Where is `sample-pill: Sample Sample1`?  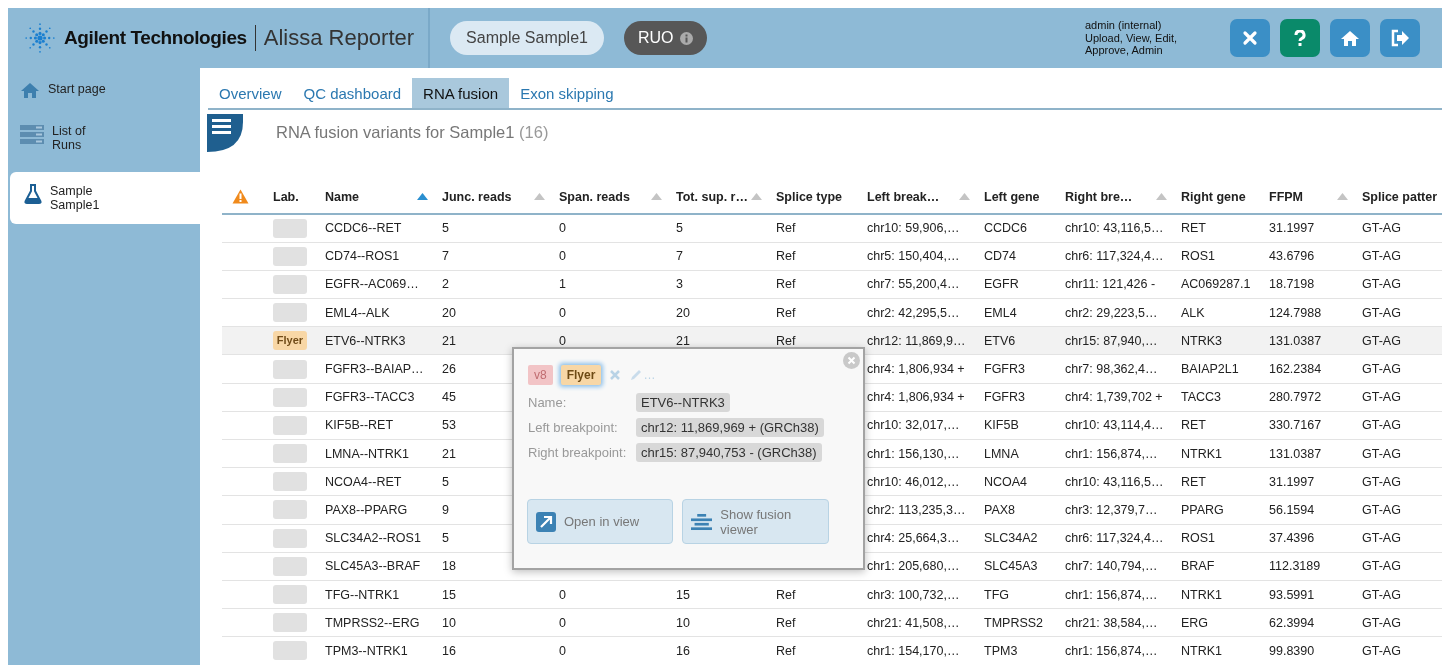
sample-pill: Sample Sample1 is located at coordinates (527, 38).